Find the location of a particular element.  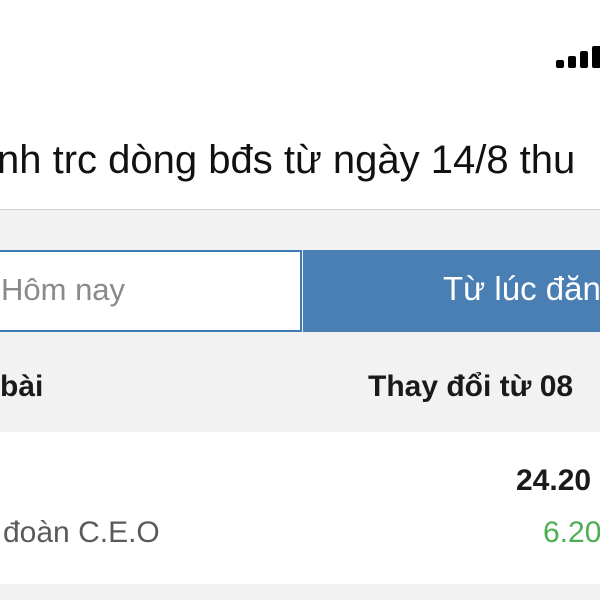

row-delta: 6.20 is located at coordinates (571, 532).